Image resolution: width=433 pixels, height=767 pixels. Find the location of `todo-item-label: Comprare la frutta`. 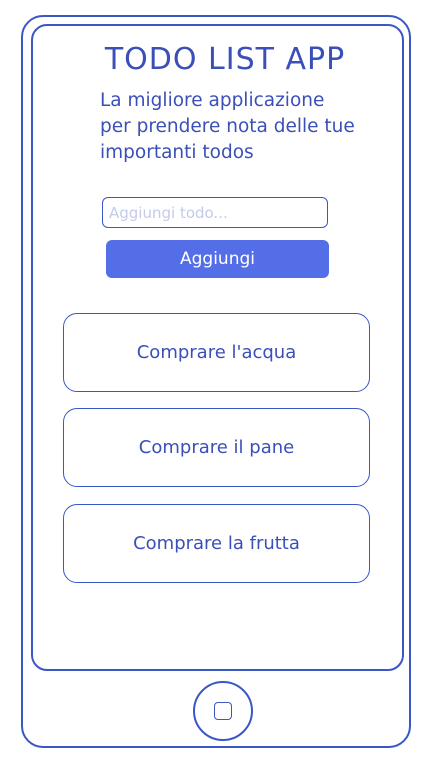

todo-item-label: Comprare la frutta is located at coordinates (216, 543).